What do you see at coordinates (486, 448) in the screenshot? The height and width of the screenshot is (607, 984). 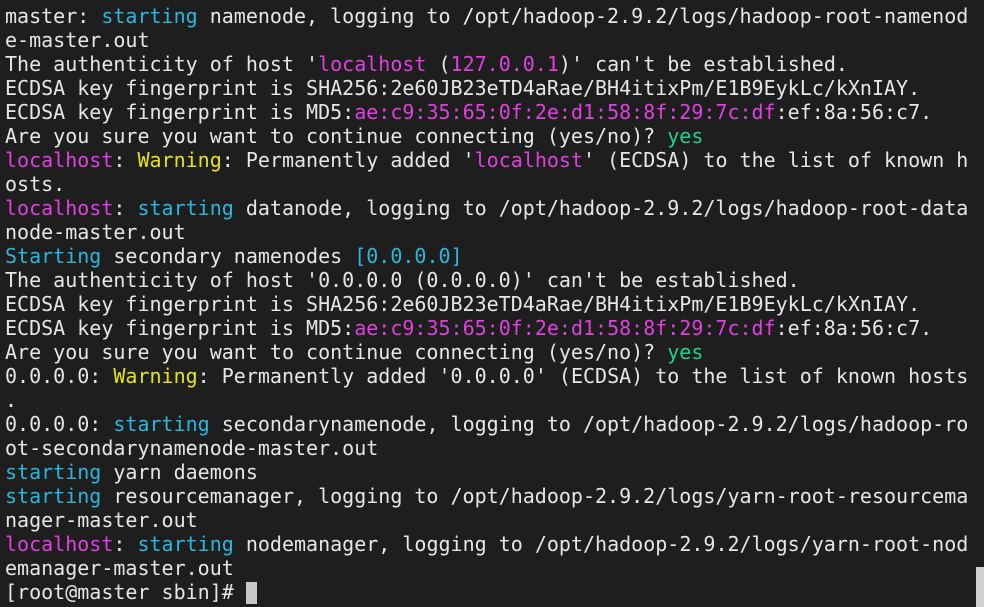 I see `terminal-line: ot-secondarynamenode-master.out` at bounding box center [486, 448].